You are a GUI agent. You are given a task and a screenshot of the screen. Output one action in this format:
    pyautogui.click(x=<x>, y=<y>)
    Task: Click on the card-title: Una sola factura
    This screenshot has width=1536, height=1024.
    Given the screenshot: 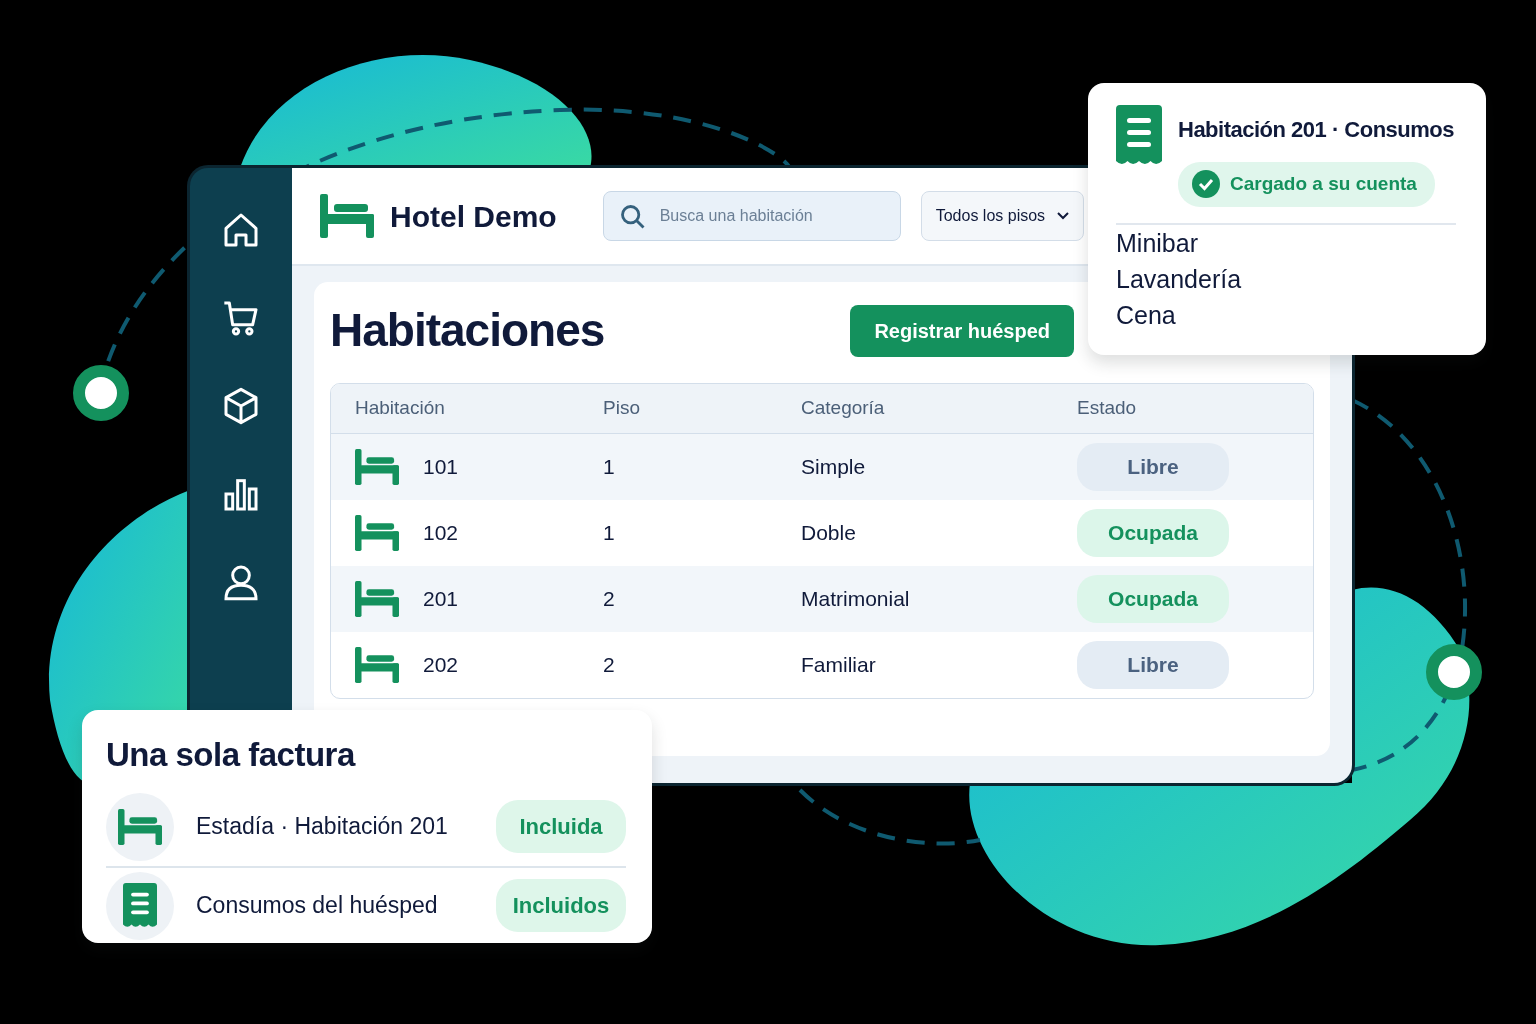 What is the action you would take?
    pyautogui.click(x=231, y=755)
    